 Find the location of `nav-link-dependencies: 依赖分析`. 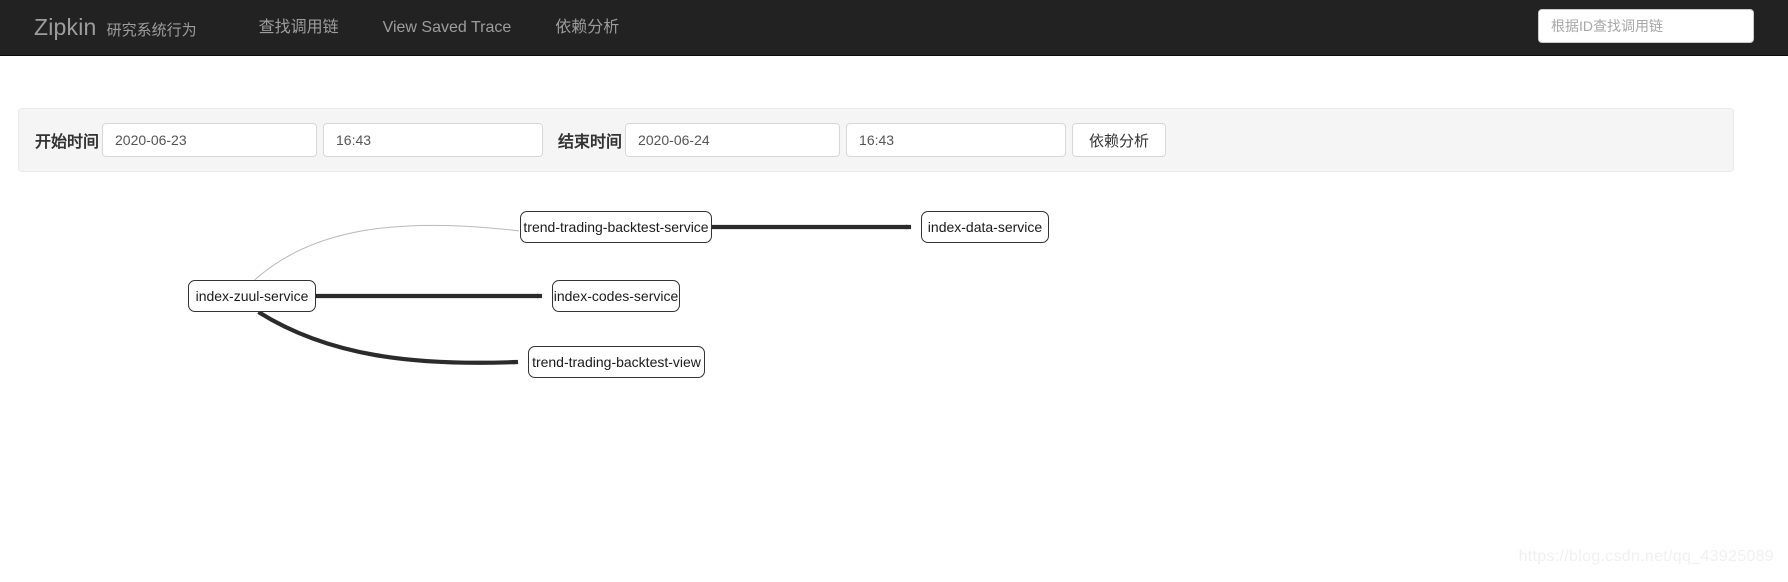

nav-link-dependencies: 依赖分析 is located at coordinates (587, 28).